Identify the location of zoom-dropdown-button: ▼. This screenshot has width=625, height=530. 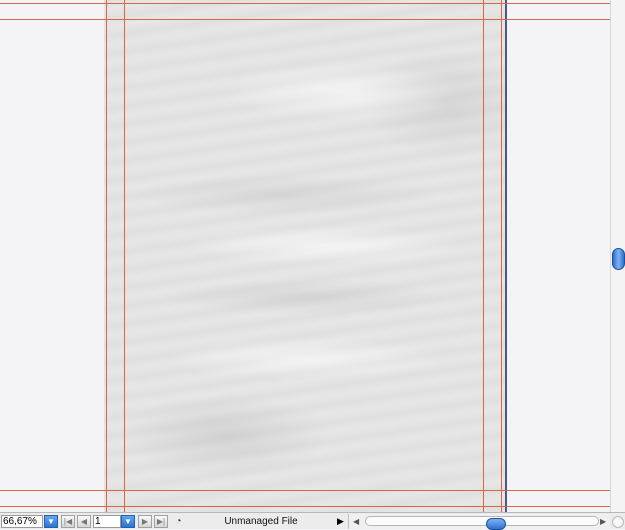
(51, 521).